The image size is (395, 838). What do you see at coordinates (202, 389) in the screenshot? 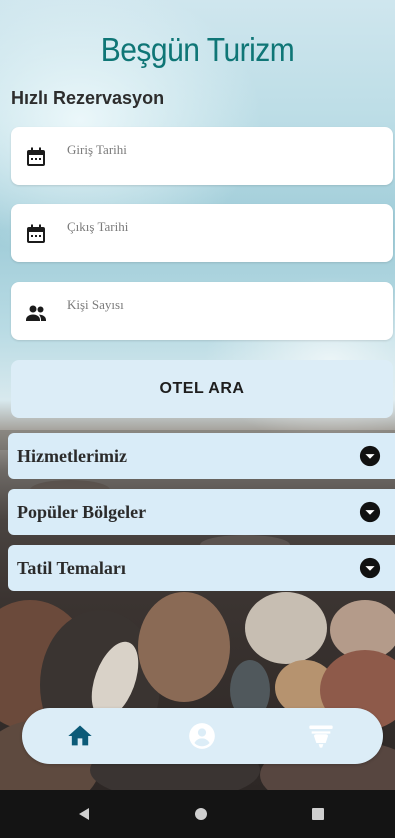
I see `search-hotel-button: OTEL ARA` at bounding box center [202, 389].